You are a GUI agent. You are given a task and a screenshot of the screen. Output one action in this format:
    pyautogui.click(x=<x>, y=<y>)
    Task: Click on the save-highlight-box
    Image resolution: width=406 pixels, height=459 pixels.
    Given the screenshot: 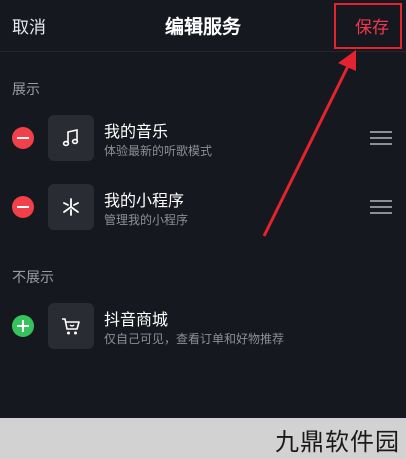 What is the action you would take?
    pyautogui.click(x=368, y=26)
    